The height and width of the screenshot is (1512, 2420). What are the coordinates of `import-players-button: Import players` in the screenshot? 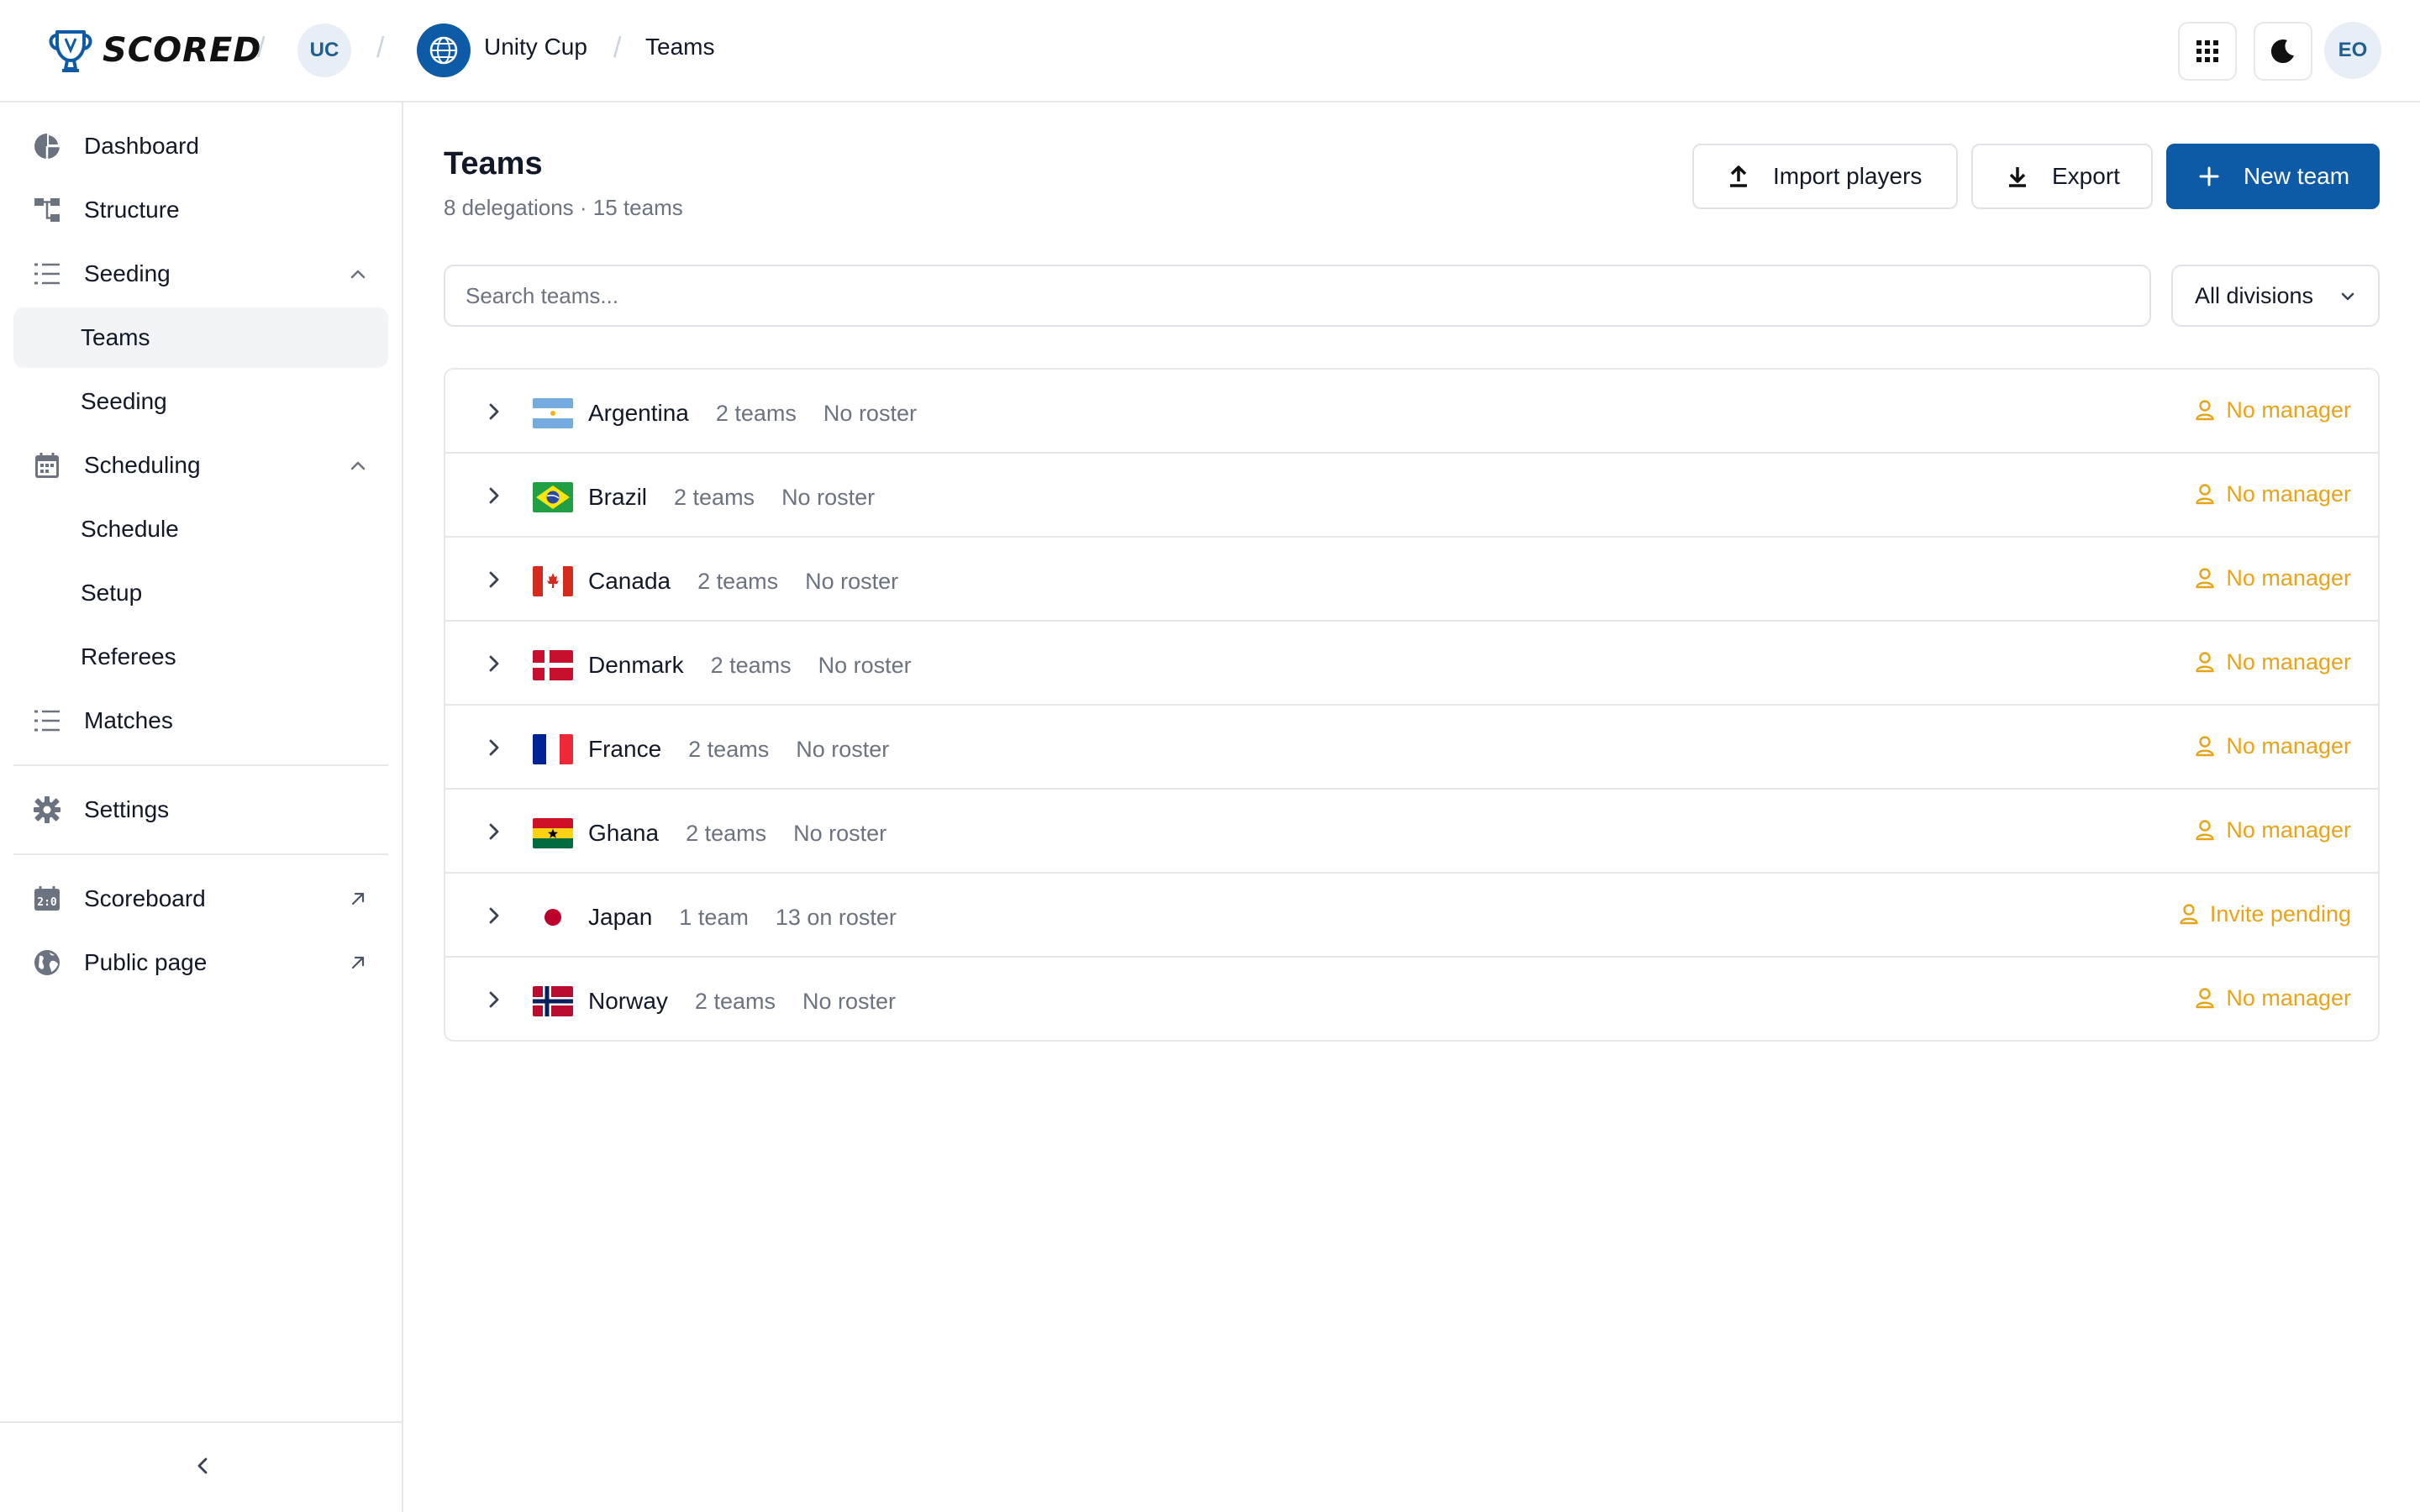 It's located at (1825, 176).